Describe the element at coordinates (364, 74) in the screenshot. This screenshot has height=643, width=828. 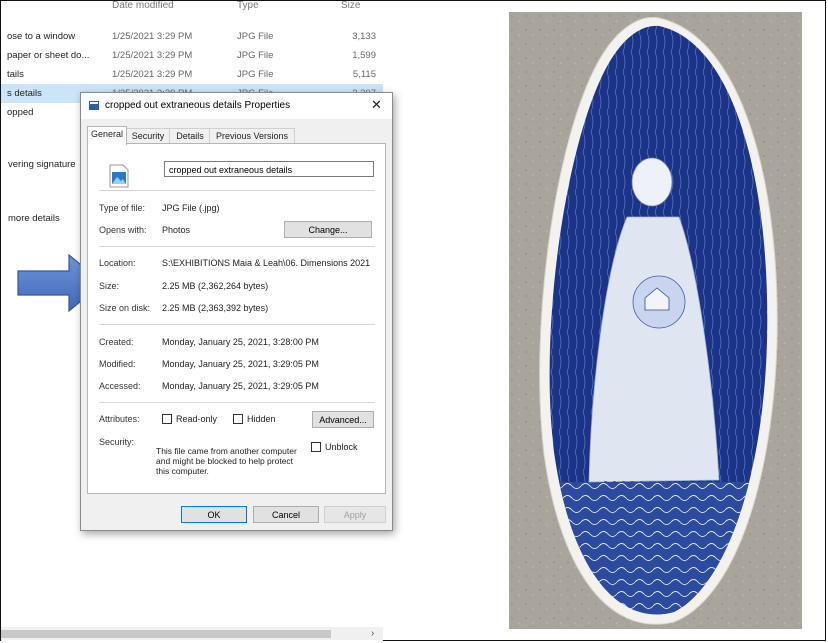
I see `file-size: 5,115` at that location.